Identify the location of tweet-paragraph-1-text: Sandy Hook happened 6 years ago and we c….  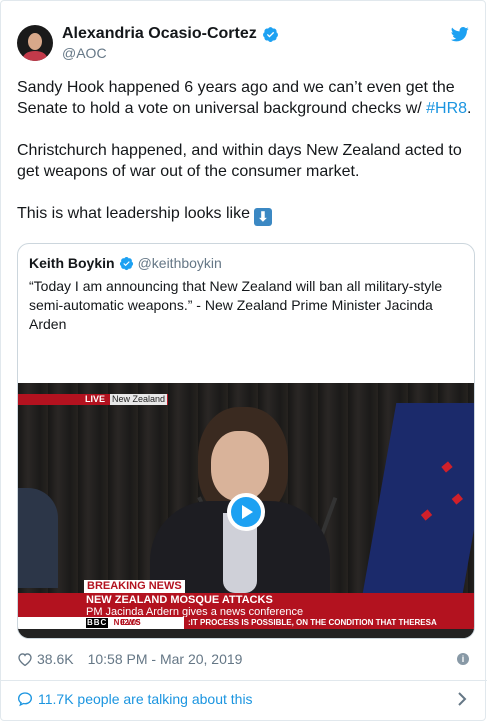
(236, 98).